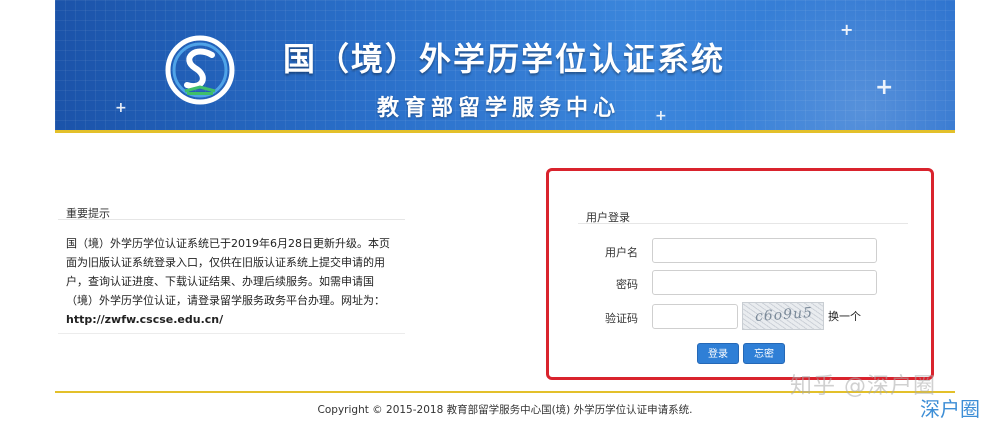  I want to click on username-input, so click(764, 250).